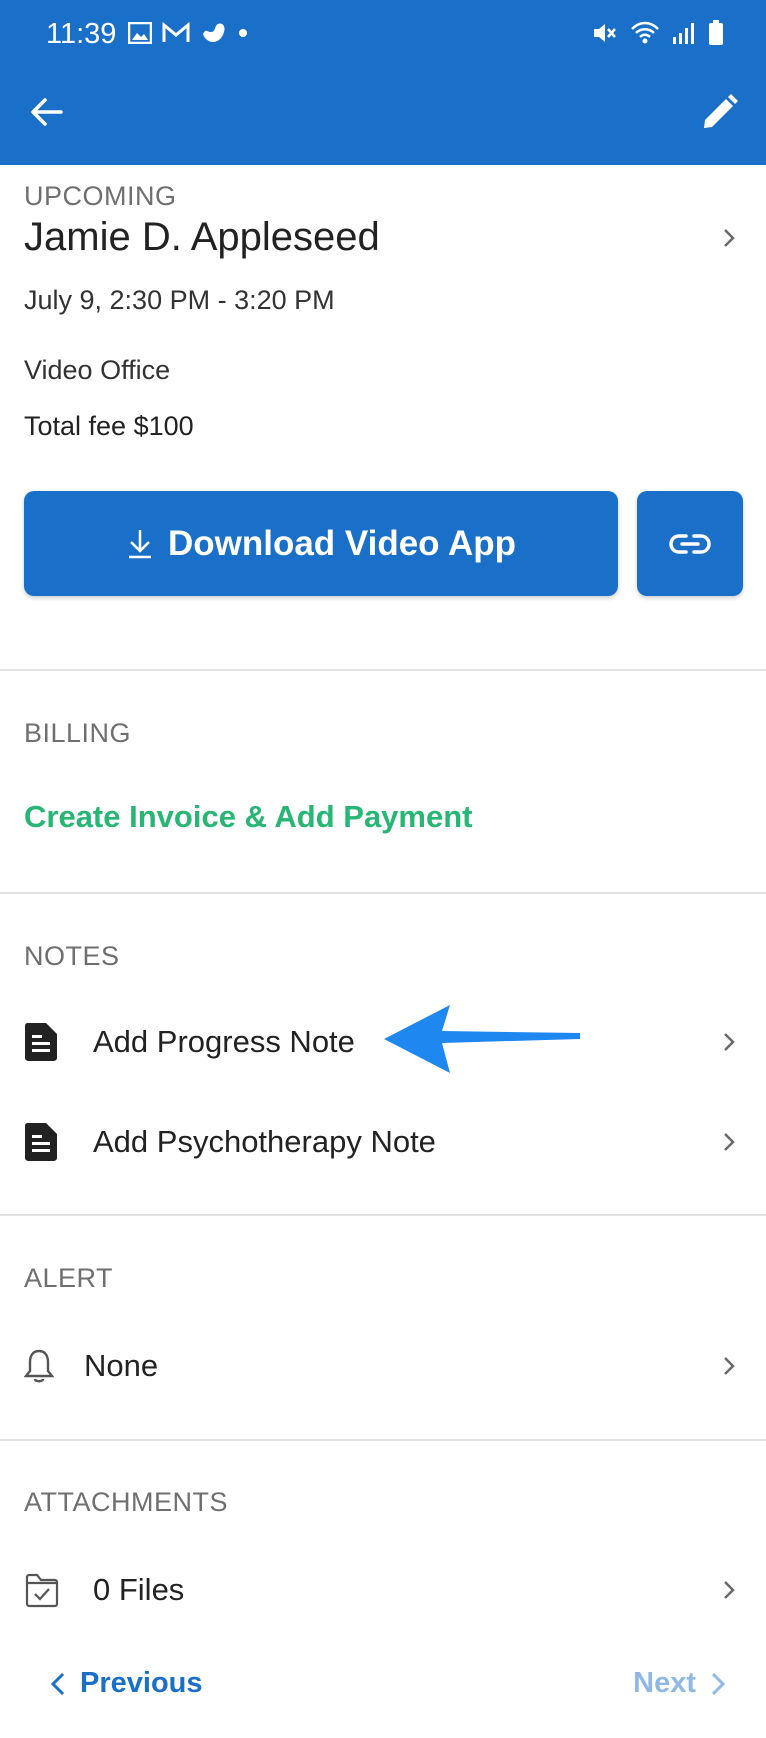 The image size is (766, 1738). I want to click on attachments-value: 0 Files, so click(139, 1589).